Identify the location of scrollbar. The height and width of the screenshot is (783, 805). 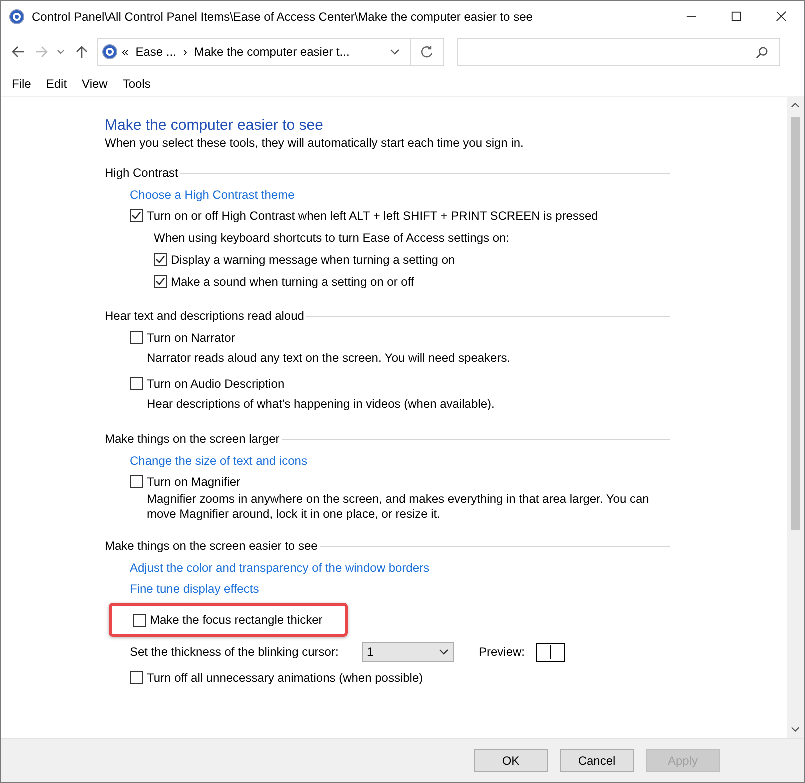
(795, 417).